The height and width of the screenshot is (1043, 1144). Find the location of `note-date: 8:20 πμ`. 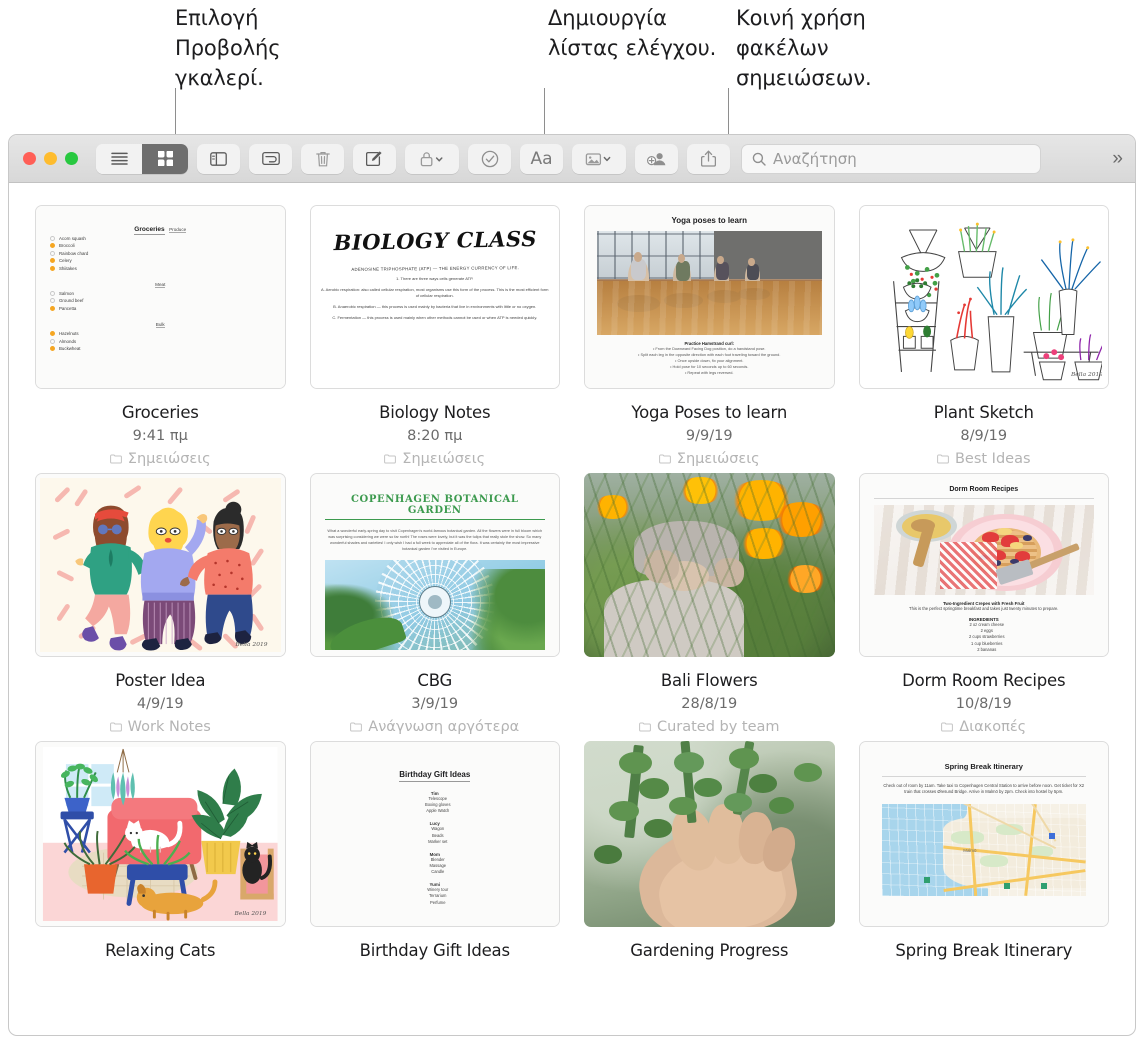

note-date: 8:20 πμ is located at coordinates (435, 436).